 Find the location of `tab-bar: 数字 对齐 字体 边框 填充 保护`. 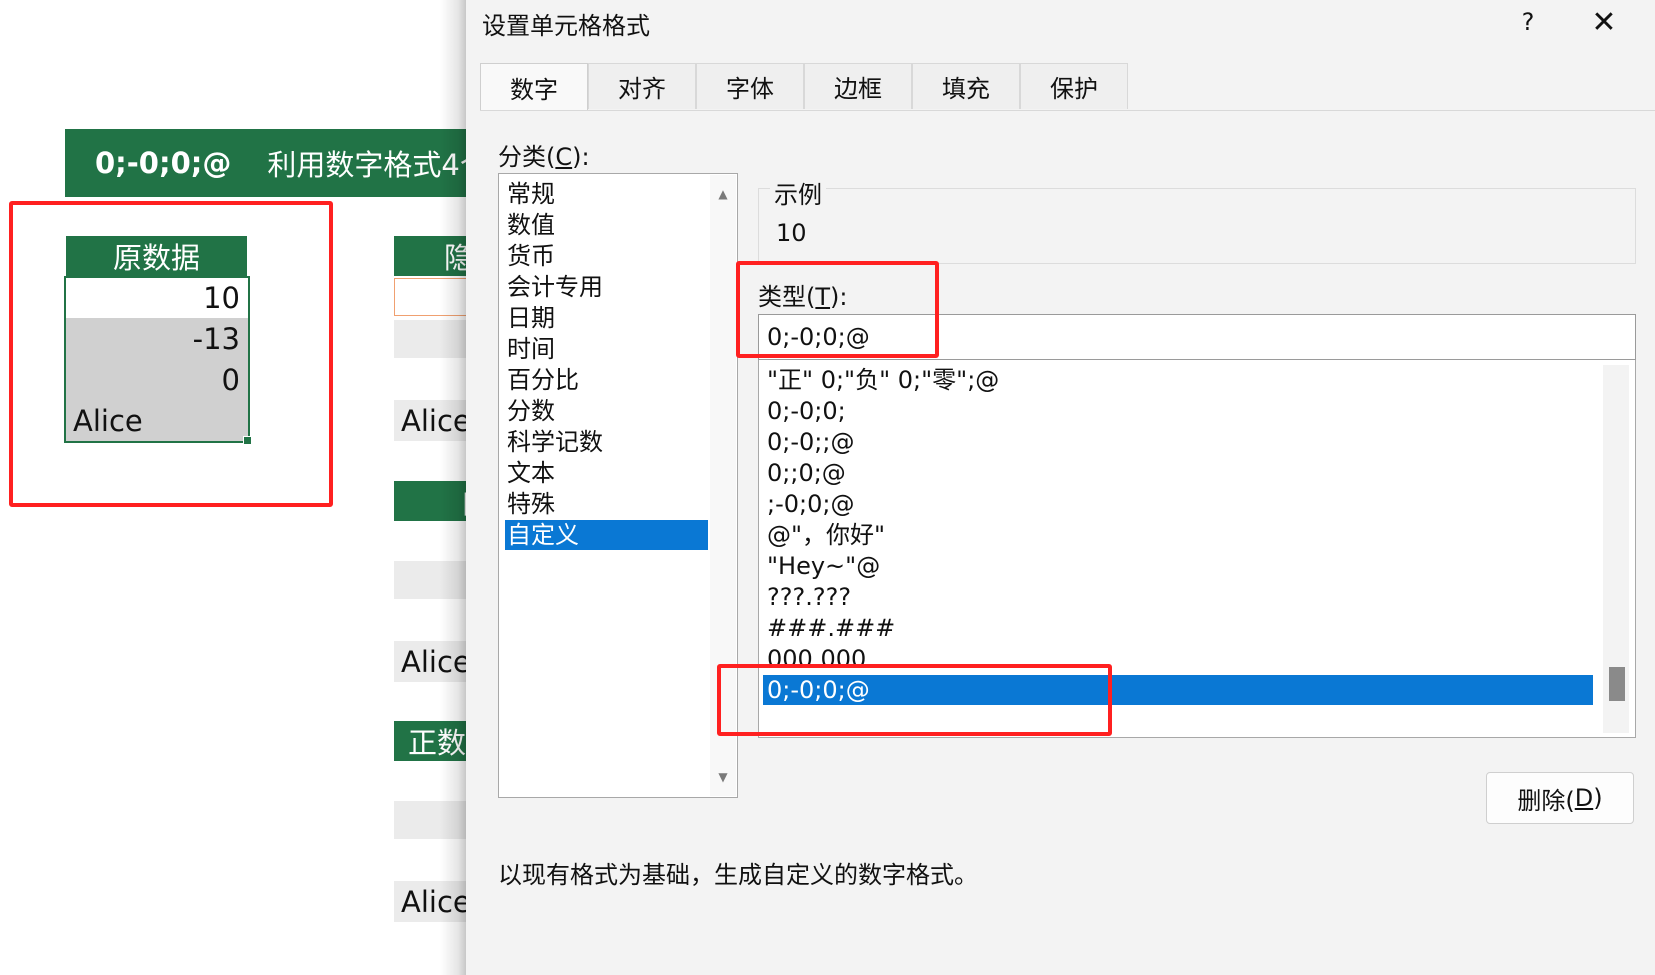

tab-bar: 数字 对齐 字体 边框 填充 保护 is located at coordinates (804, 87).